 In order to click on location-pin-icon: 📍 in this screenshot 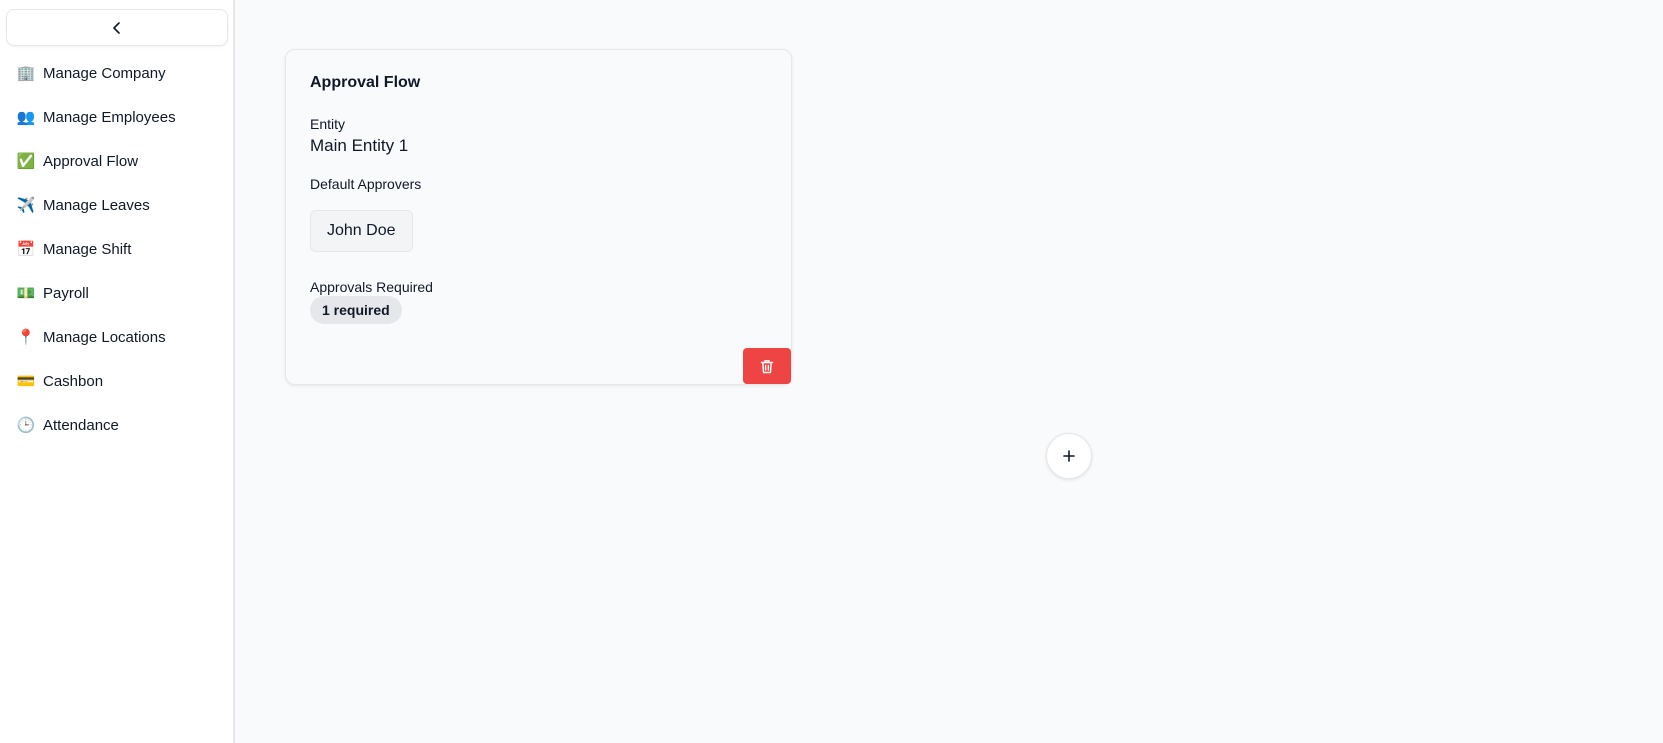, I will do `click(26, 337)`.